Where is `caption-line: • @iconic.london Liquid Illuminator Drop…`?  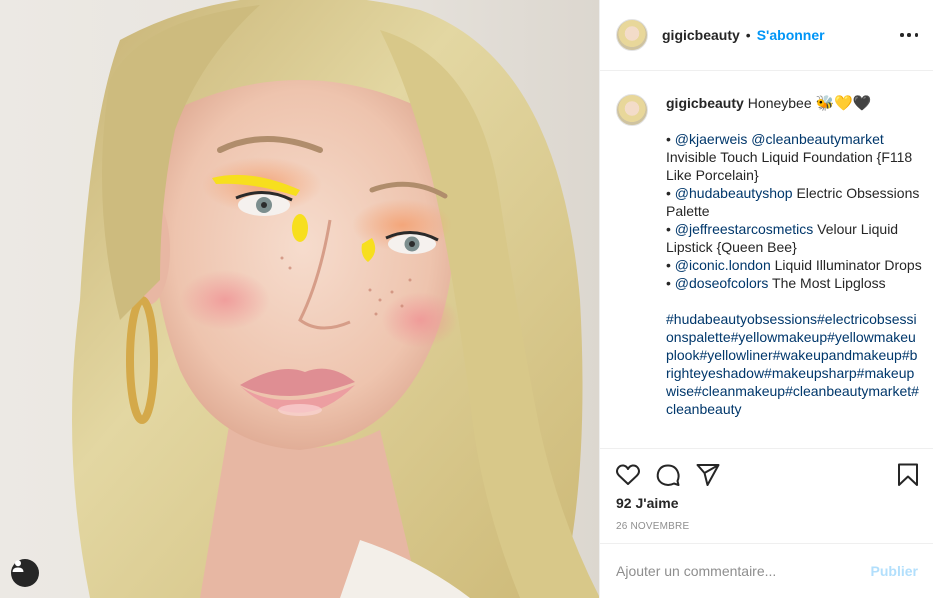
caption-line: • @iconic.london Liquid Illuminator Drop… is located at coordinates (794, 265).